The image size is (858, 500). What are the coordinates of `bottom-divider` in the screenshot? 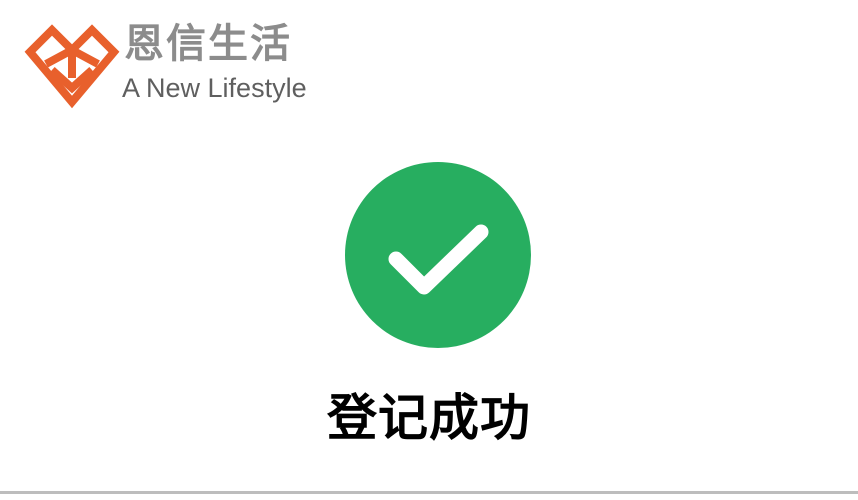 It's located at (429, 492).